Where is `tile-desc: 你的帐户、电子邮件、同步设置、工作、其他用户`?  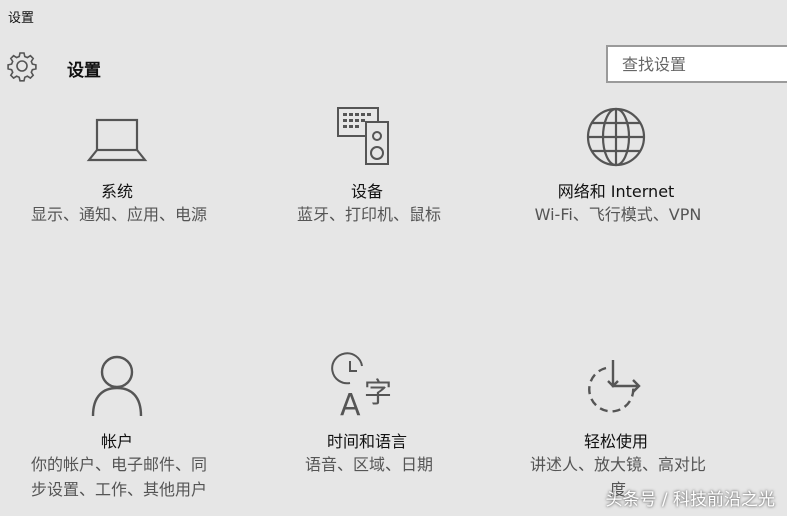
tile-desc: 你的帐户、电子邮件、同步设置、工作、其他用户 is located at coordinates (118, 477).